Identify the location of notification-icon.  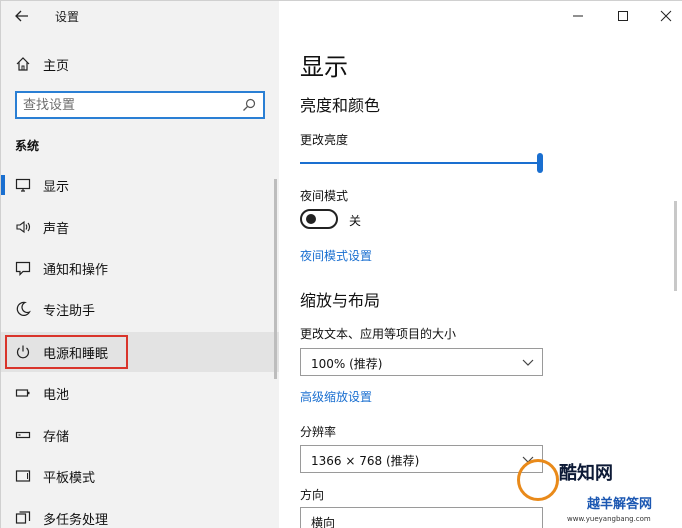
(23, 268).